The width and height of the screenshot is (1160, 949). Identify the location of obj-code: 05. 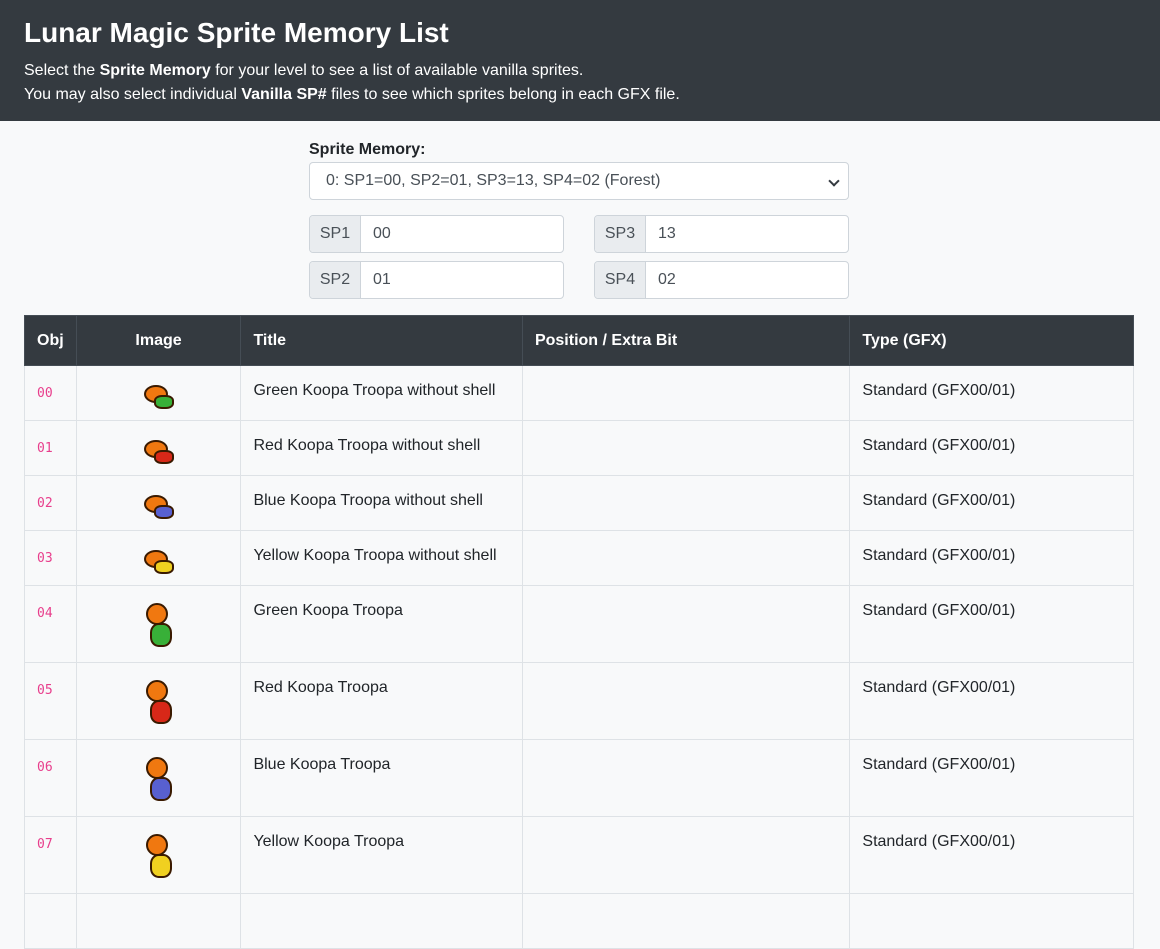
(50, 701).